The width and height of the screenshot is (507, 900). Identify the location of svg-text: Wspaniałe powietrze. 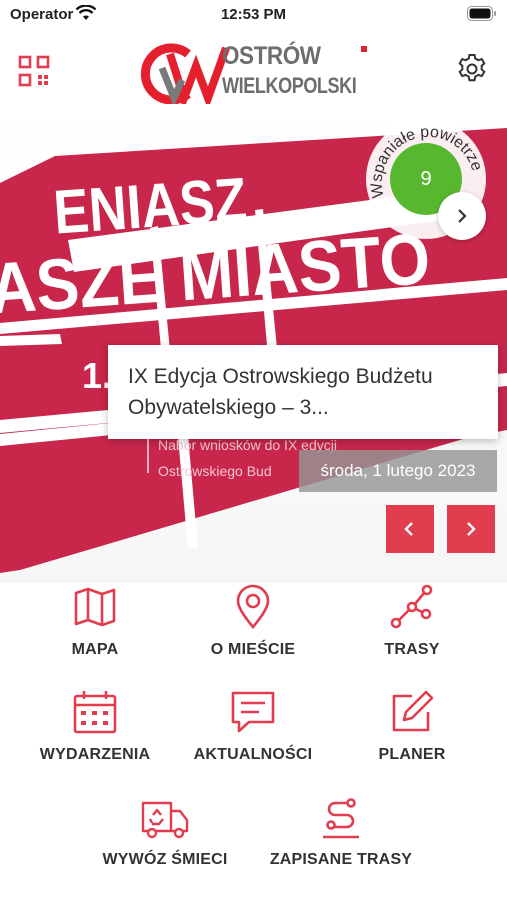
(426, 161).